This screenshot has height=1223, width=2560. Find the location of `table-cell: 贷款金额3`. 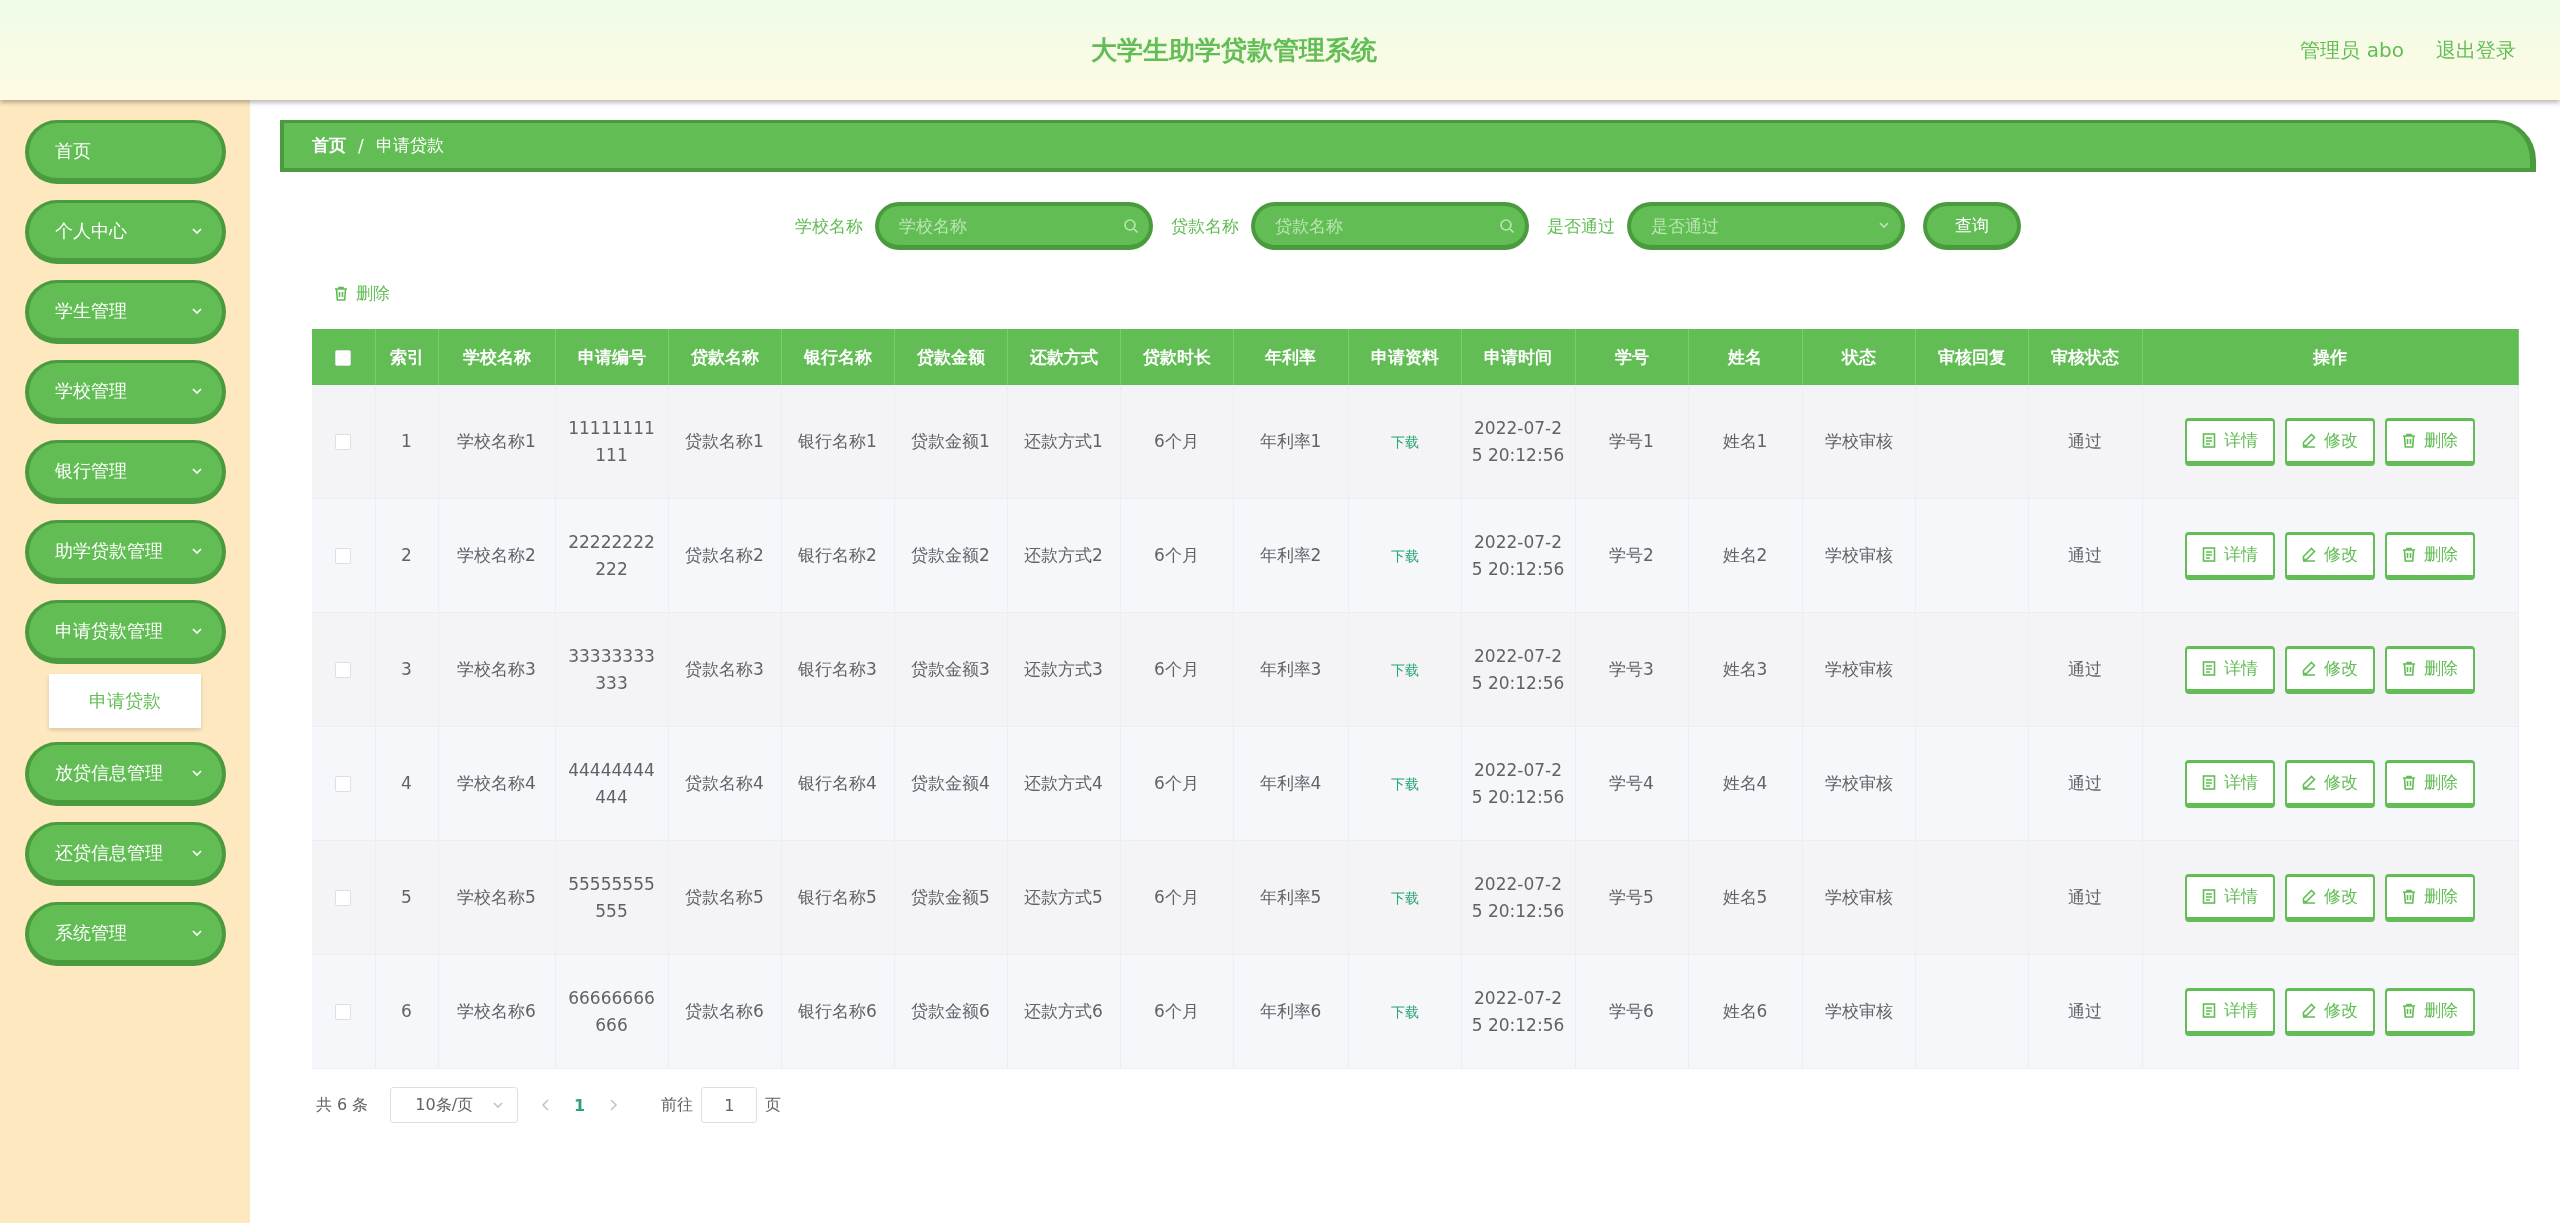

table-cell: 贷款金额3 is located at coordinates (950, 669).